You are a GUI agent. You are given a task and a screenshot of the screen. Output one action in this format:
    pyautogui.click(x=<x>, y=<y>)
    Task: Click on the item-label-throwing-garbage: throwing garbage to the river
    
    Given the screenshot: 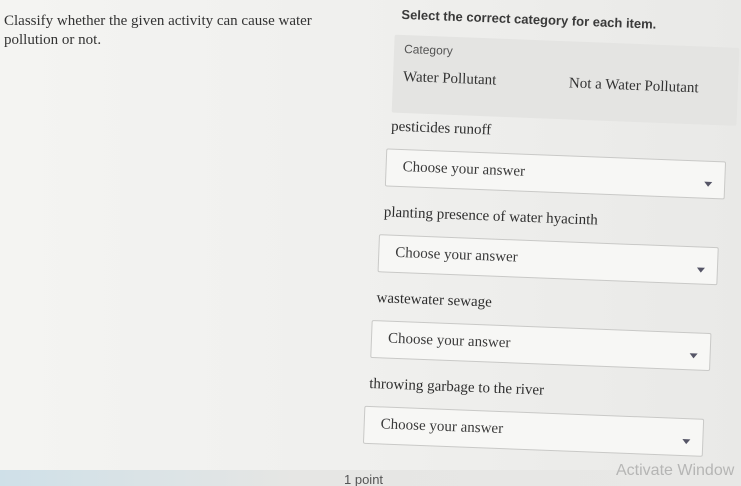 What is the action you would take?
    pyautogui.click(x=456, y=387)
    